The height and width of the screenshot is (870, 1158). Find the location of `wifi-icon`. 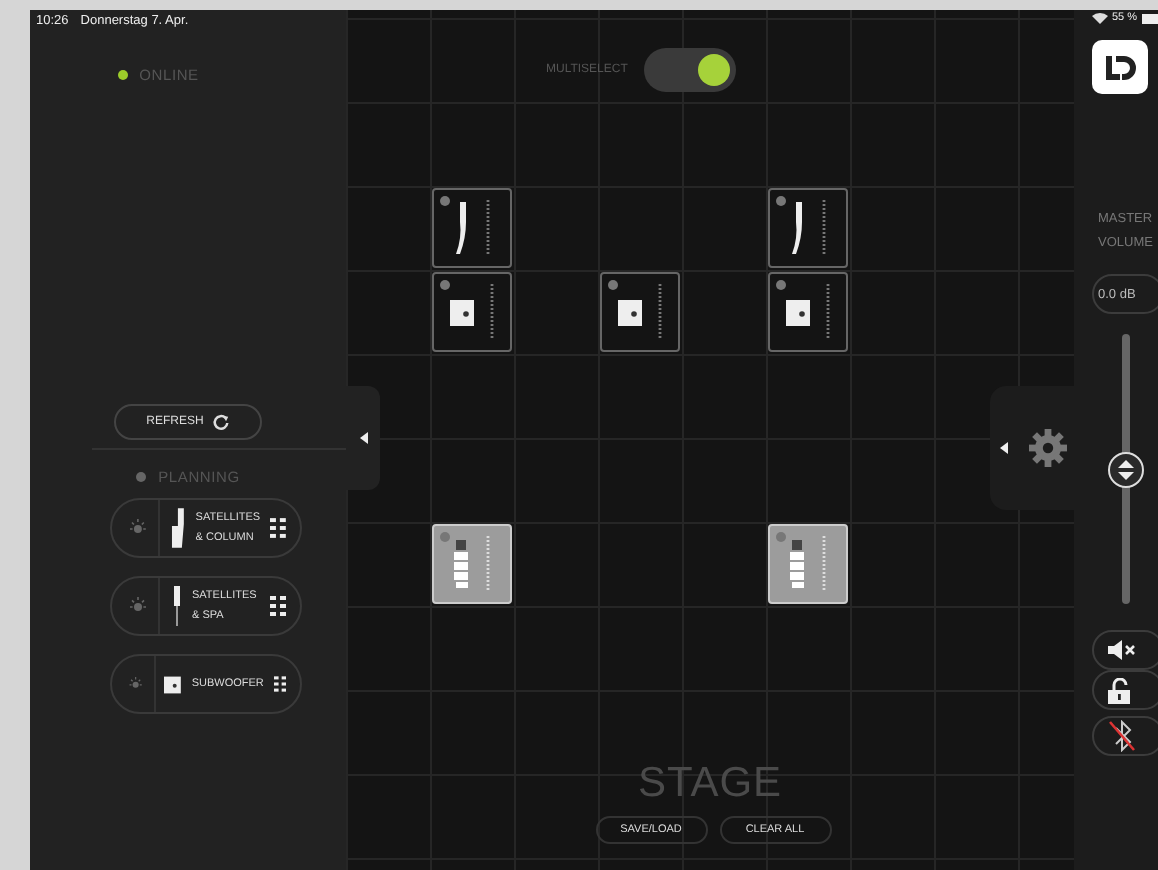

wifi-icon is located at coordinates (1100, 18).